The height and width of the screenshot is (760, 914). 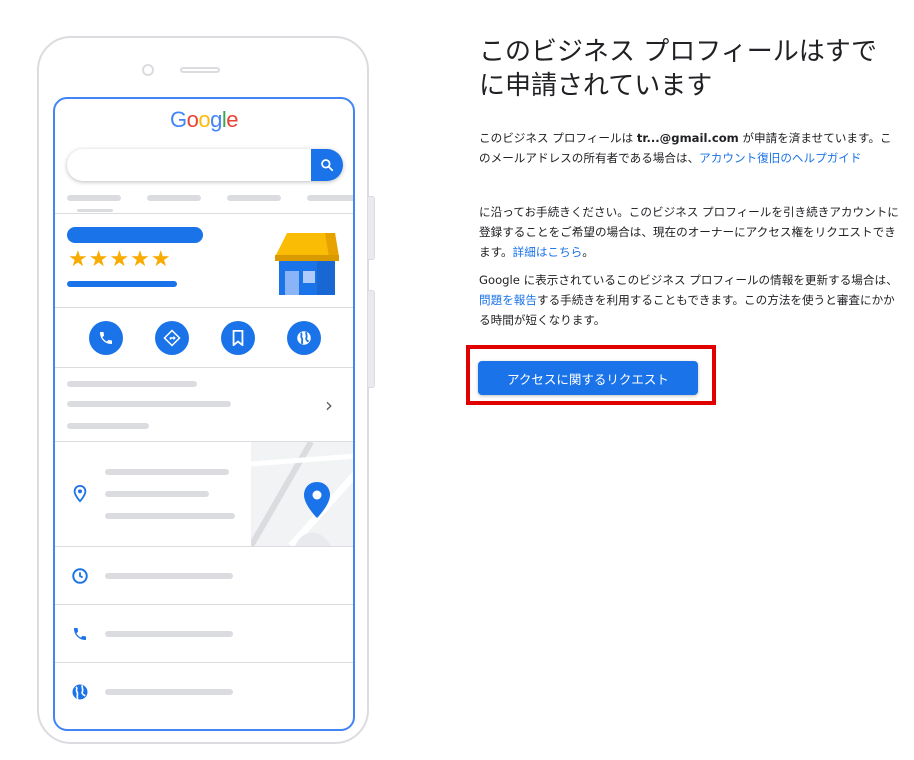 What do you see at coordinates (120, 259) in the screenshot?
I see `rating-stars: ★★★★★` at bounding box center [120, 259].